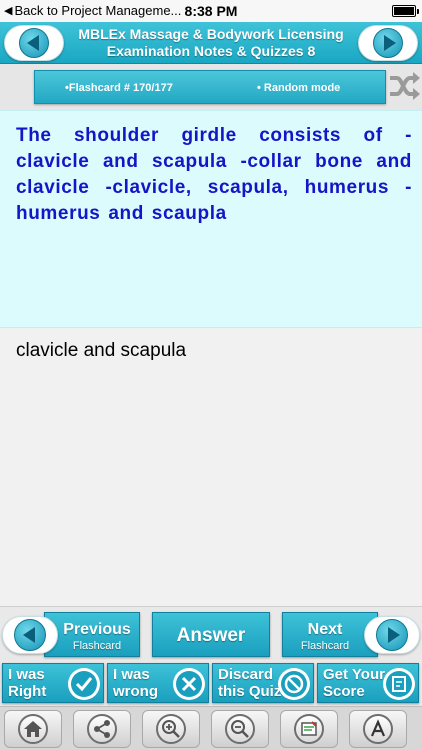 The height and width of the screenshot is (750, 422). I want to click on status-bar: ◀ Back to Project Manageme... 8:38 PM, so click(211, 11).